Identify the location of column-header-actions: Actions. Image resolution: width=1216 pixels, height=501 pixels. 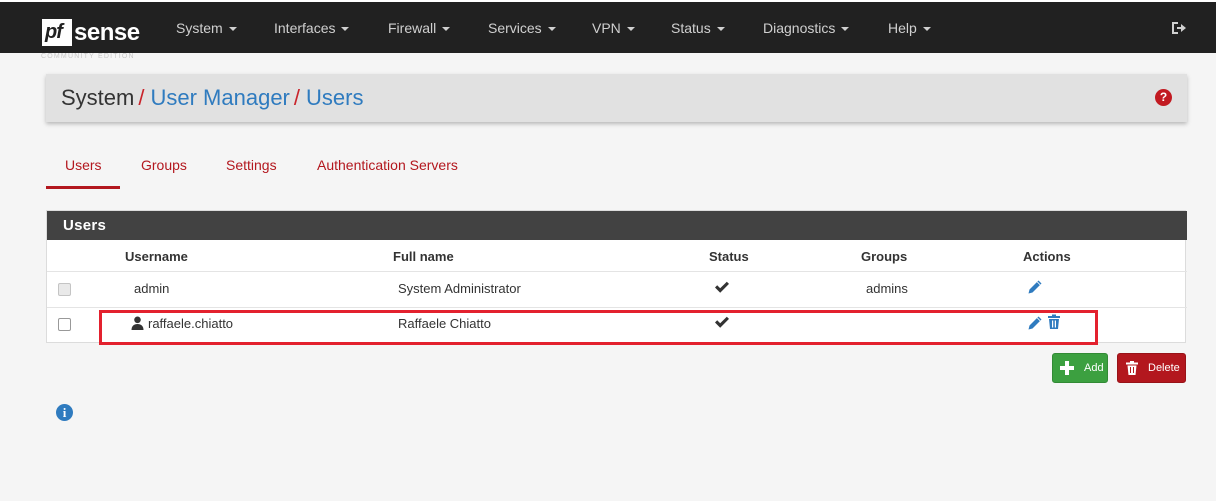
(1047, 256).